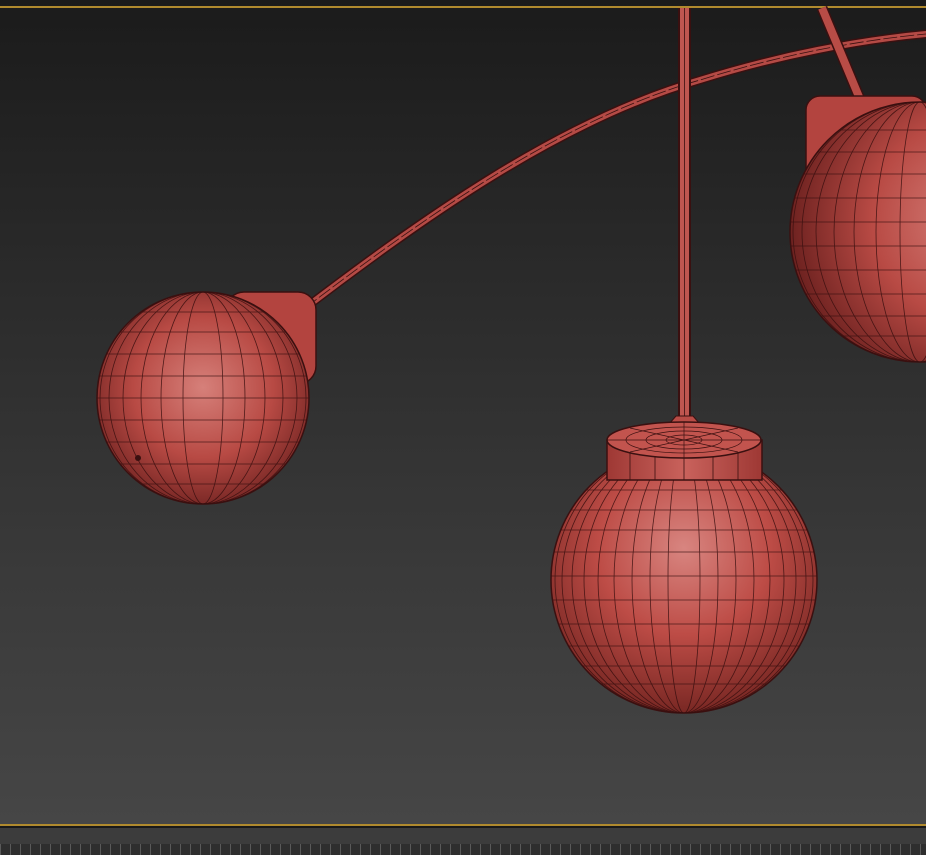 The width and height of the screenshot is (926, 855). What do you see at coordinates (463, 825) in the screenshot?
I see `viewport-active-border-bottom` at bounding box center [463, 825].